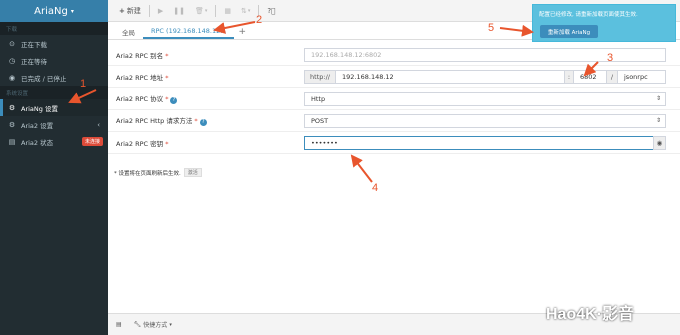  Describe the element at coordinates (147, 98) in the screenshot. I see `rpc-protocol-label: Aria2 RPC 协议 *?` at that location.